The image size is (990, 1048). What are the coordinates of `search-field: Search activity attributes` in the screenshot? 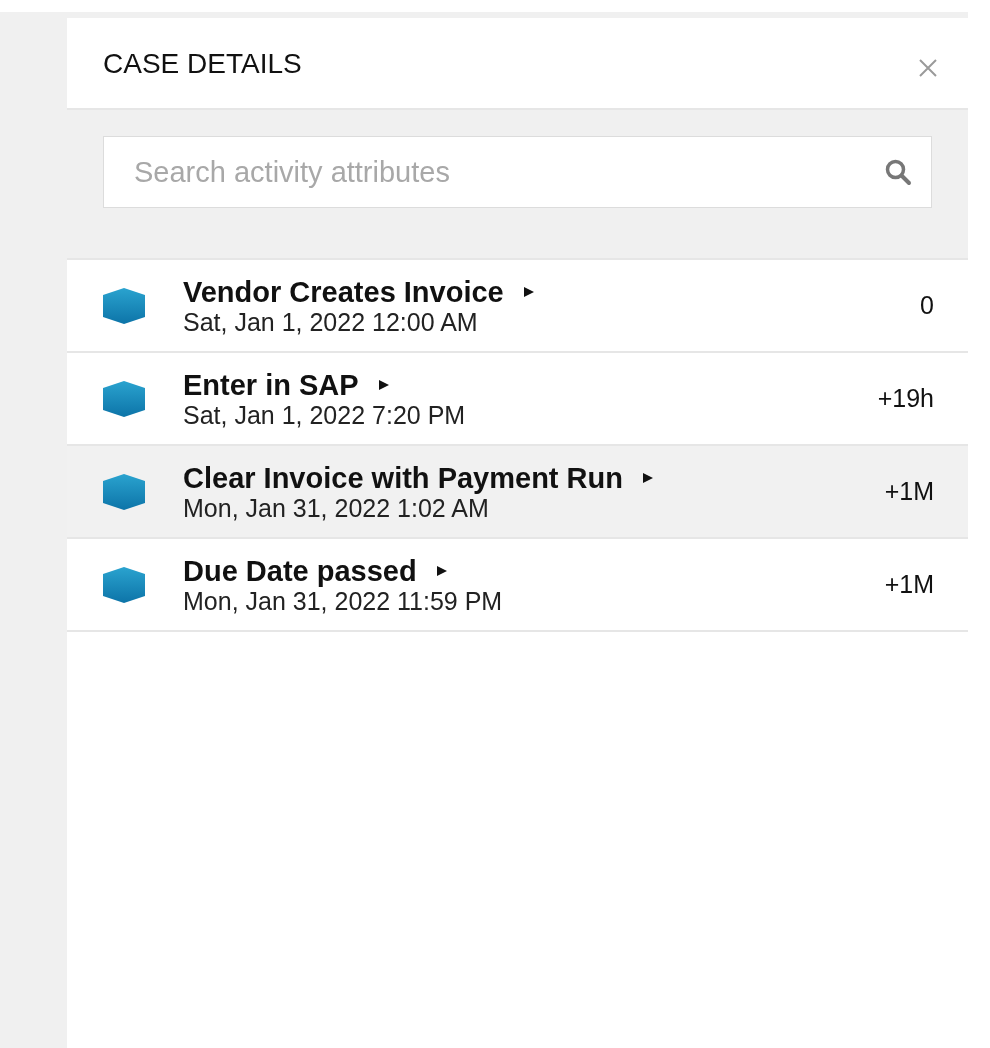 It's located at (517, 172).